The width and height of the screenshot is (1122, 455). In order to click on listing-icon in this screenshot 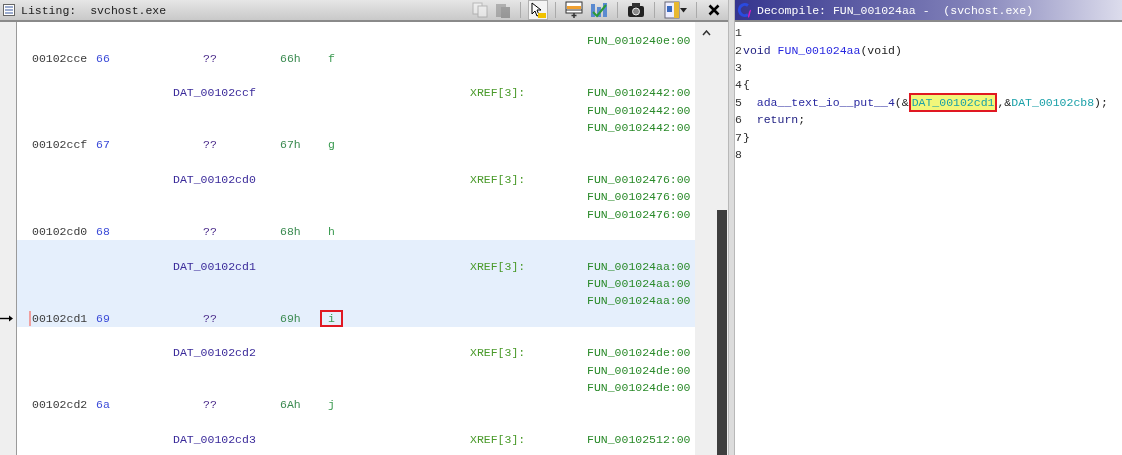, I will do `click(9, 10)`.